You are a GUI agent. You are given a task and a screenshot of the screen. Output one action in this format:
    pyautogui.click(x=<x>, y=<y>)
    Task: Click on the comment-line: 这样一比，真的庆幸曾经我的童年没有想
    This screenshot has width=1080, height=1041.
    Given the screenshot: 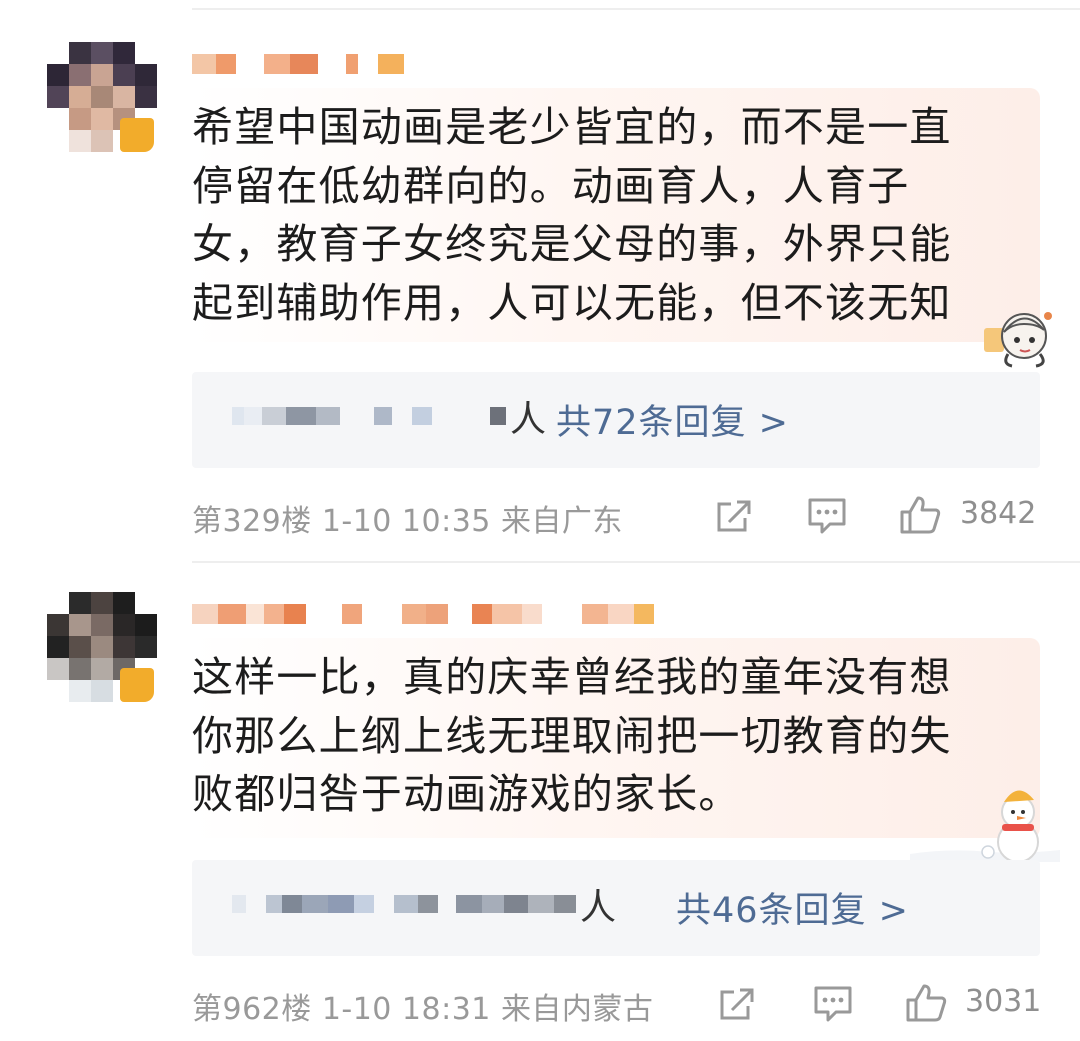 What is the action you would take?
    pyautogui.click(x=572, y=677)
    